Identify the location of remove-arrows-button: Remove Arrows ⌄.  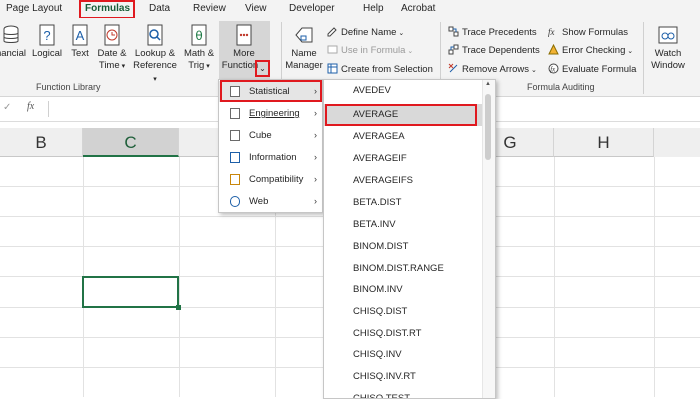
(492, 69).